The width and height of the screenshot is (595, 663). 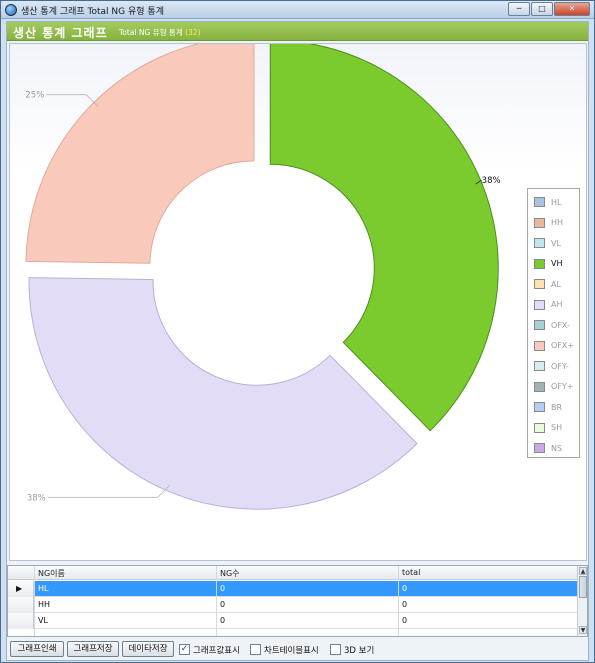 What do you see at coordinates (44, 604) in the screenshot?
I see `table-cell-name: HH` at bounding box center [44, 604].